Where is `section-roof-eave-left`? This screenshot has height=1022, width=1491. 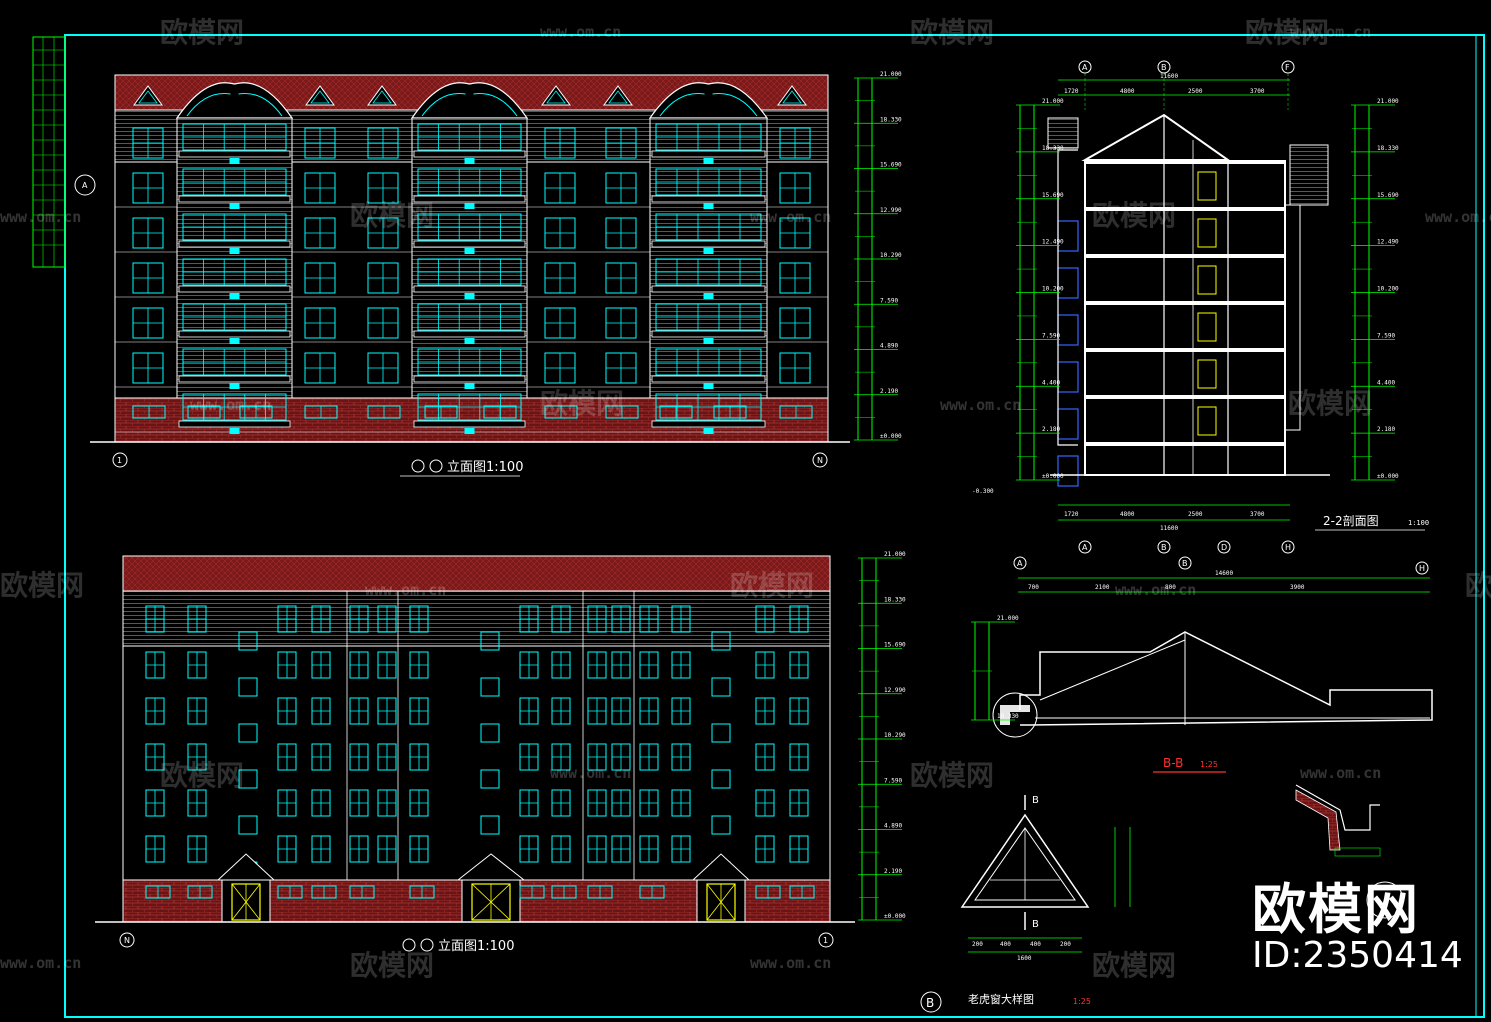
section-roof-eave-left is located at coordinates (1063, 133).